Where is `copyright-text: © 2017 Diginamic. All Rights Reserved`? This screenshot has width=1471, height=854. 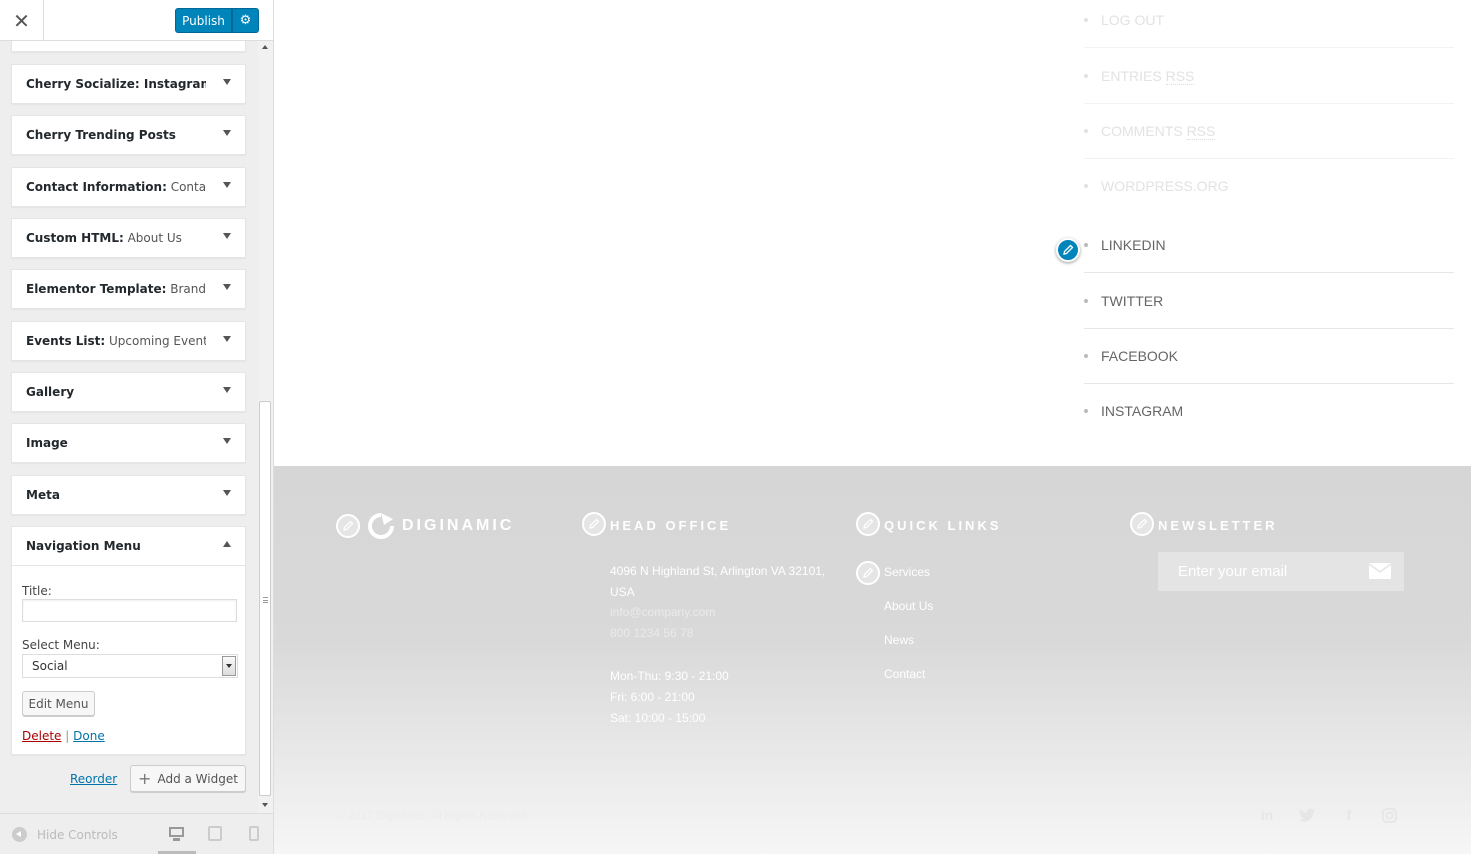 copyright-text: © 2017 Diginamic. All Rights Reserved is located at coordinates (432, 816).